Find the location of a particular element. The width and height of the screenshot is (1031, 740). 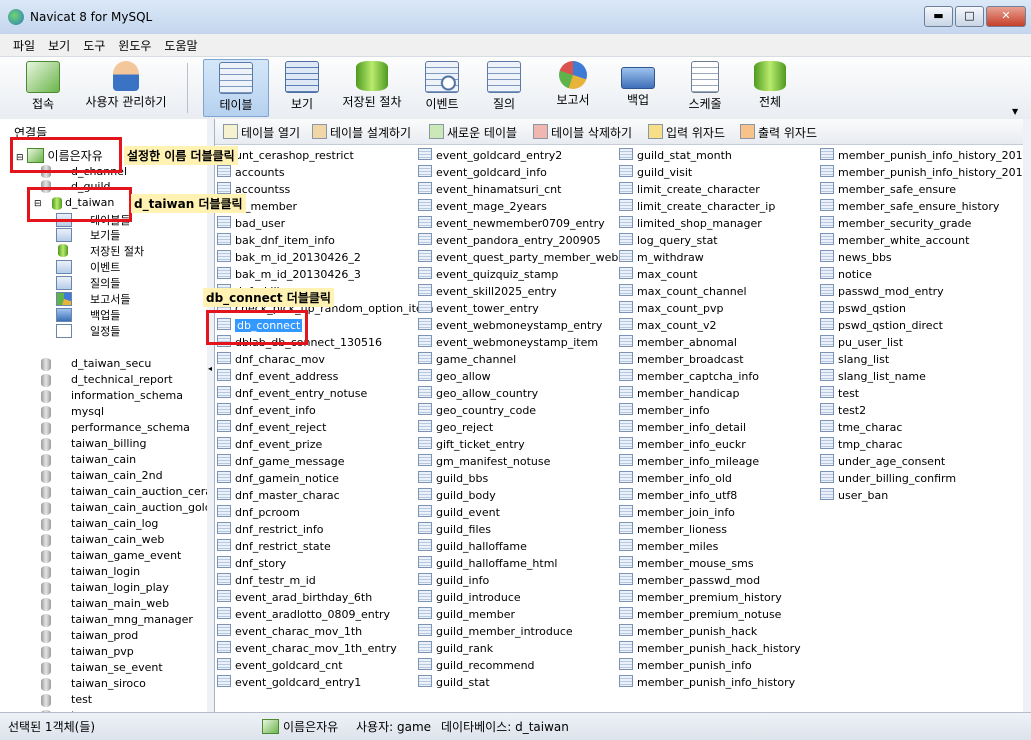

table-item: event_quest_party_member_web is located at coordinates (518, 258).